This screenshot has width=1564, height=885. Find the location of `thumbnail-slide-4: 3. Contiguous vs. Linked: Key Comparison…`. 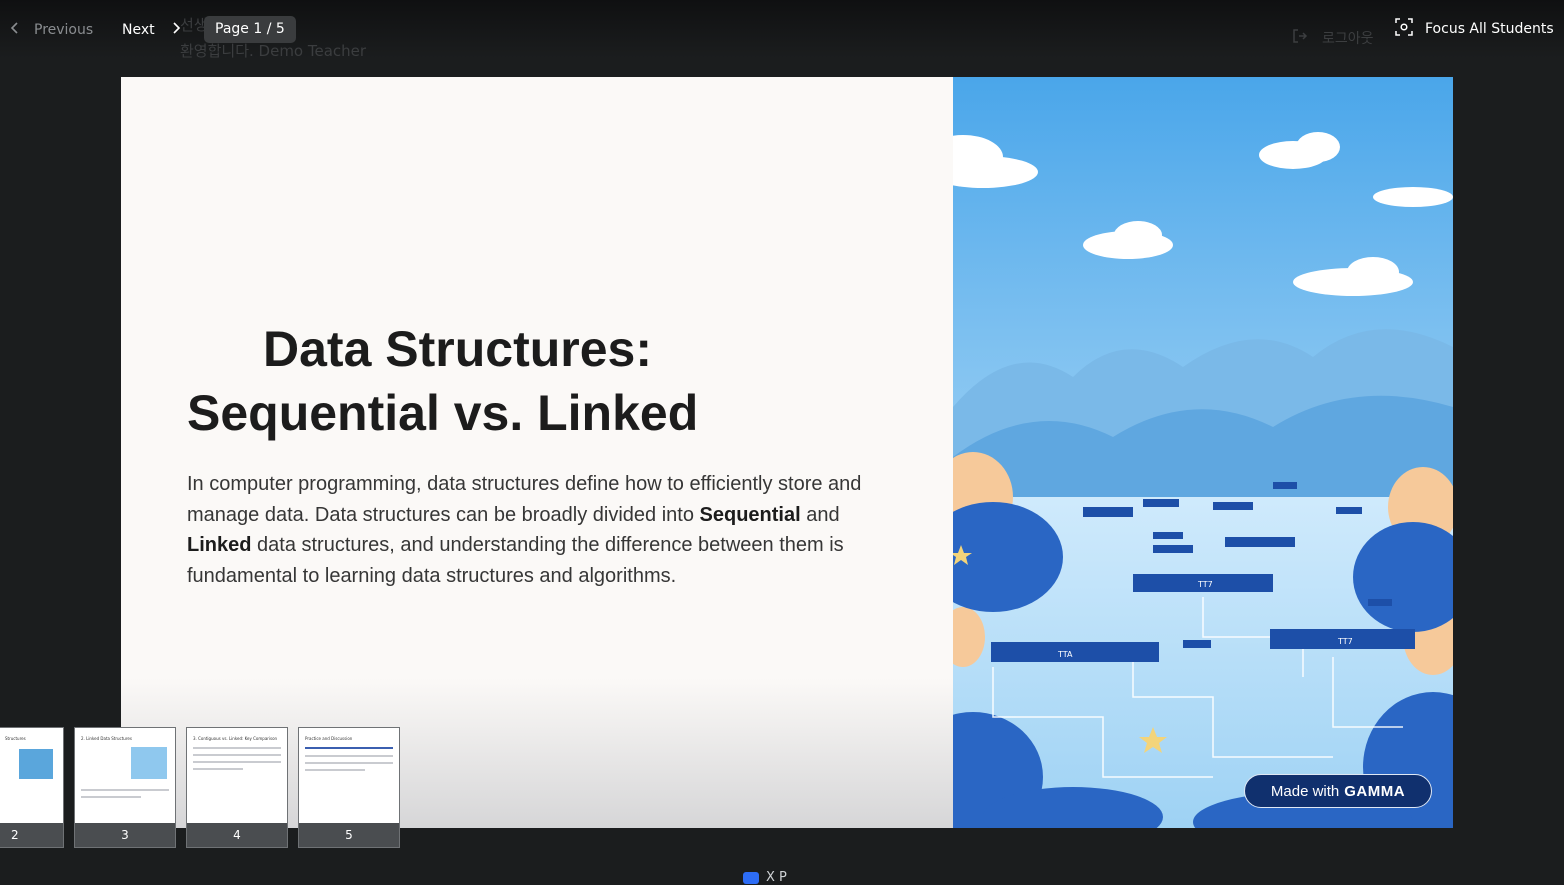

thumbnail-slide-4: 3. Contiguous vs. Linked: Key Comparison… is located at coordinates (237, 787).